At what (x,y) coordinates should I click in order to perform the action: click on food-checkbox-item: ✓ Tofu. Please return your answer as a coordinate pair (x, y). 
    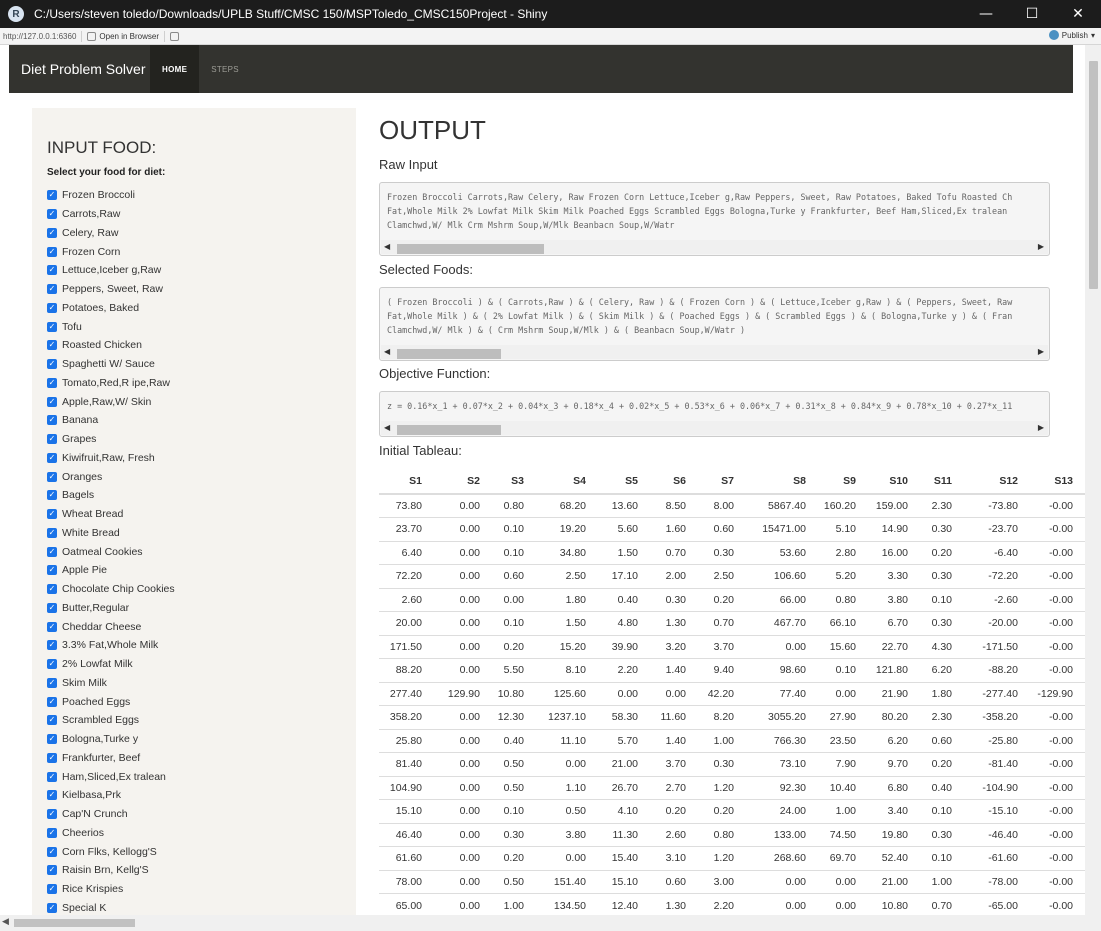
    Looking at the image, I should click on (111, 326).